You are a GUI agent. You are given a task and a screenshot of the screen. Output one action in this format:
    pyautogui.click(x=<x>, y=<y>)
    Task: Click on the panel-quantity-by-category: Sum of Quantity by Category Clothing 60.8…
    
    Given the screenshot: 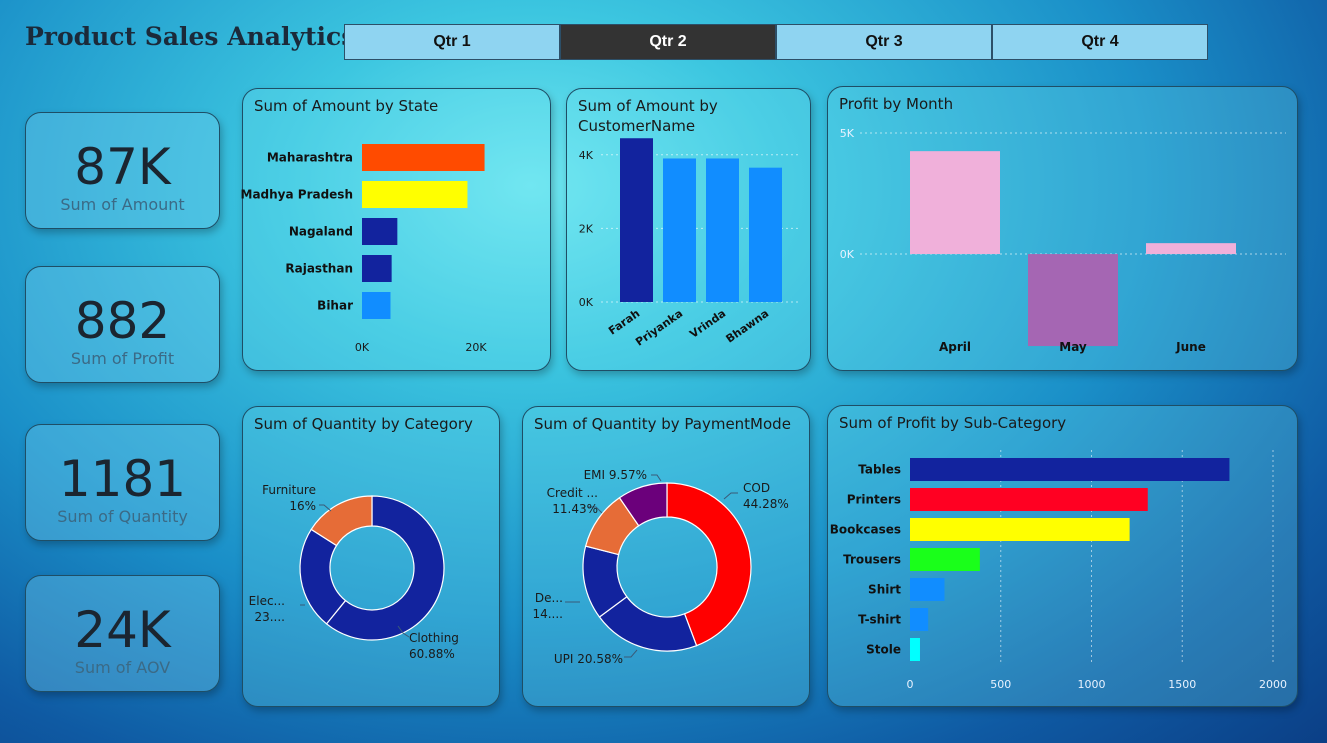 What is the action you would take?
    pyautogui.click(x=371, y=556)
    